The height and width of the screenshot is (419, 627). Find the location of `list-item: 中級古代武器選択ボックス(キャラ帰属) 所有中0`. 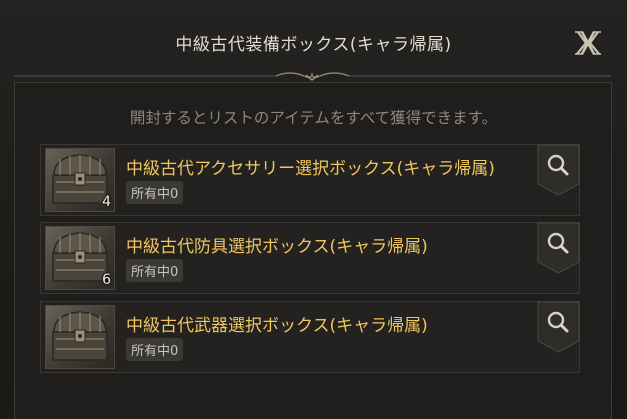

list-item: 中級古代武器選択ボックス(キャラ帰属) 所有中0 is located at coordinates (310, 337).